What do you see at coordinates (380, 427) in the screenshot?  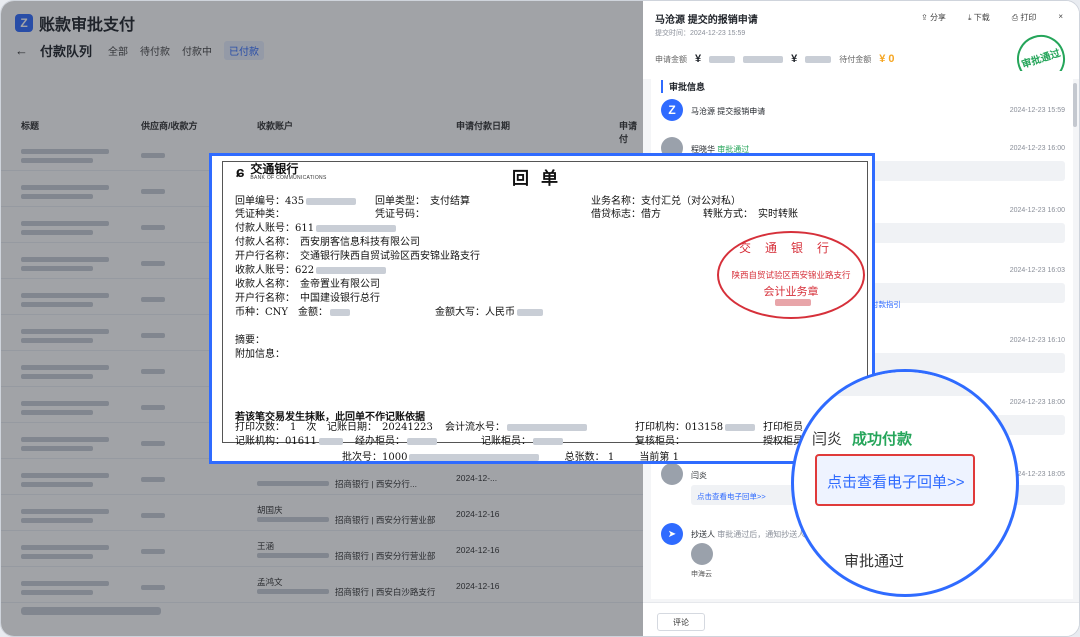 I see `posting-date: 记账日期： 20241223` at bounding box center [380, 427].